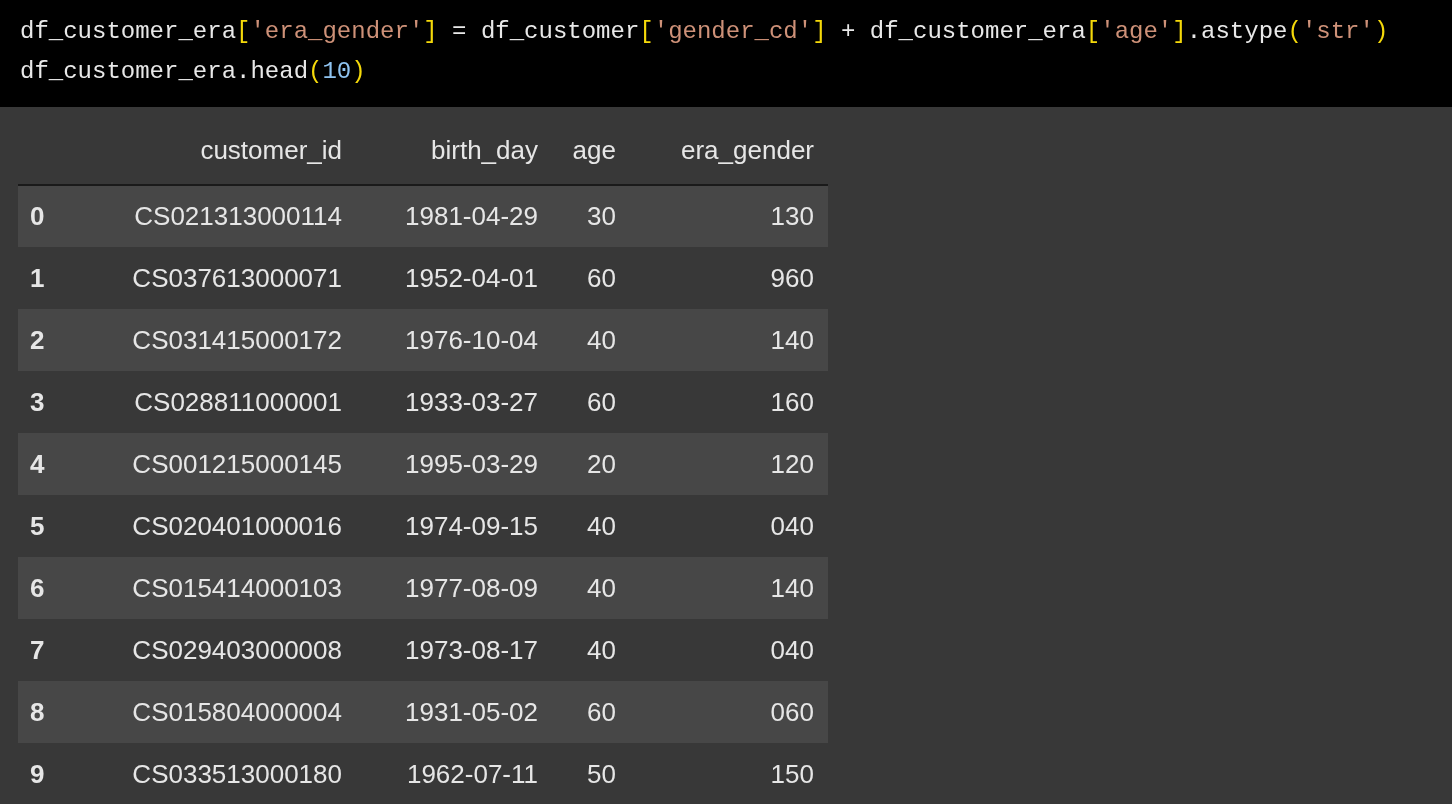 The height and width of the screenshot is (804, 1452). Describe the element at coordinates (454, 278) in the screenshot. I see `table-cell: 1952-04-01` at that location.